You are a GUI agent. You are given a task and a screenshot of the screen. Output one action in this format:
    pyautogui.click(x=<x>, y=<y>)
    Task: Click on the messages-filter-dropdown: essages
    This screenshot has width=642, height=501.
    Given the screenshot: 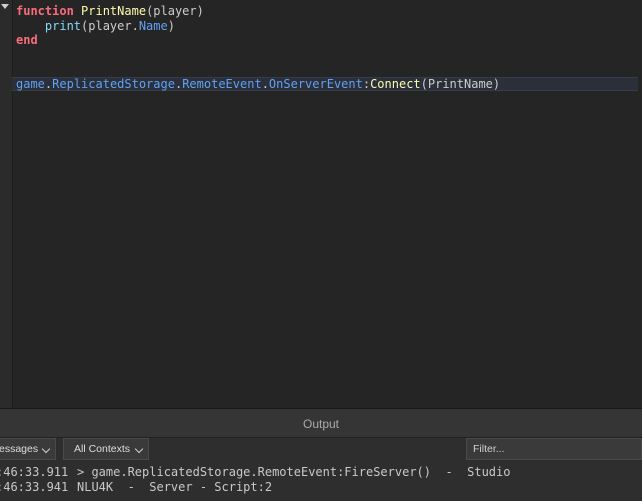 What is the action you would take?
    pyautogui.click(x=28, y=449)
    